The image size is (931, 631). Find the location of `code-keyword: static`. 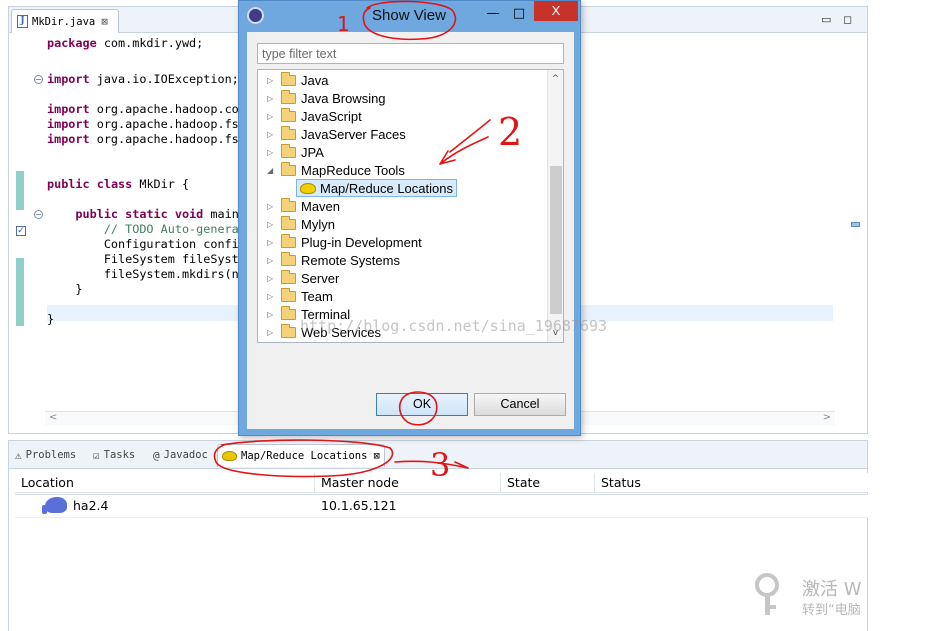

code-keyword: static is located at coordinates (146, 214).